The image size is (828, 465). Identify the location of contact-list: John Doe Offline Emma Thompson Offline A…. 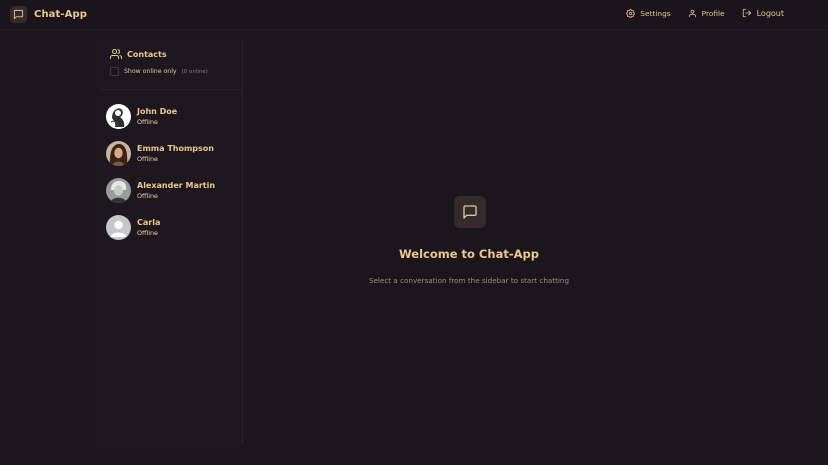
(171, 168).